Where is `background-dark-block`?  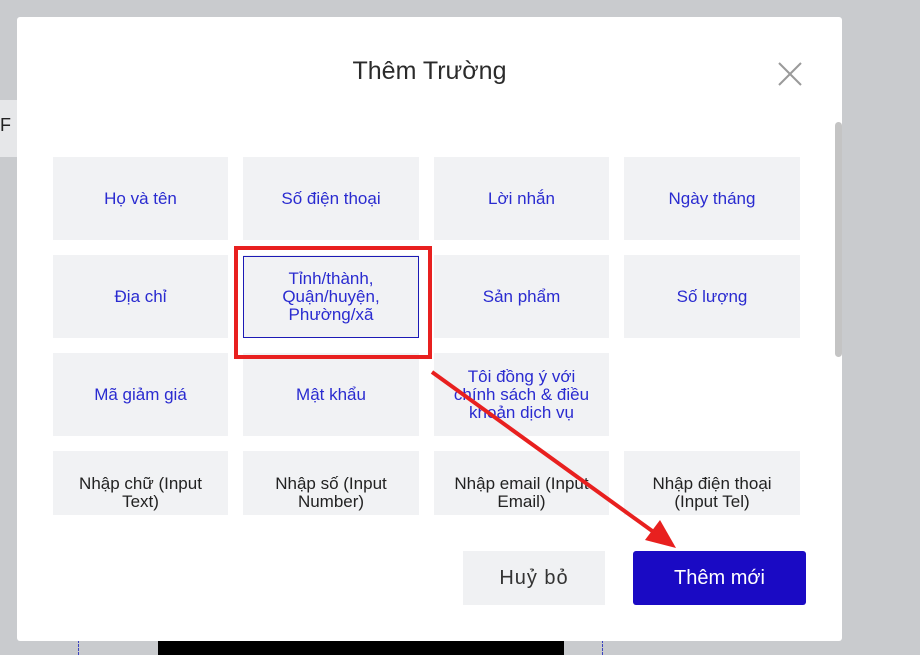 background-dark-block is located at coordinates (361, 647).